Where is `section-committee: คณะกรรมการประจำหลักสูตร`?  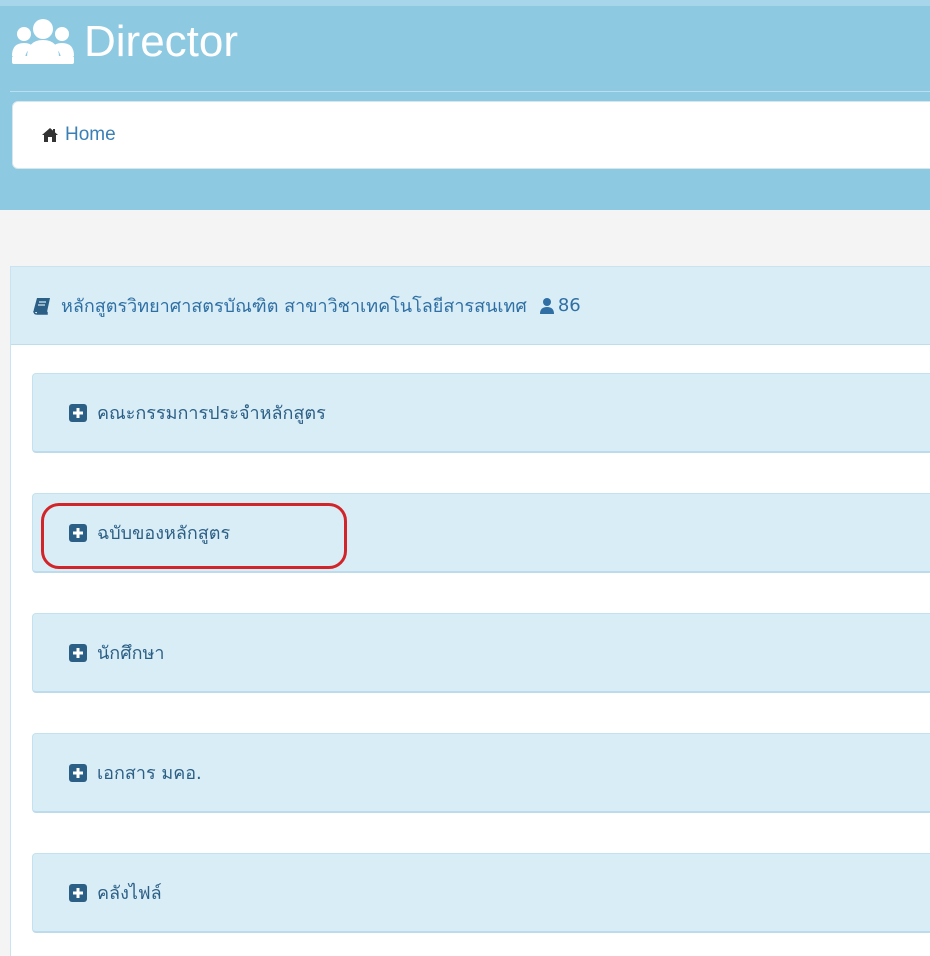 section-committee: คณะกรรมการประจำหลักสูตร is located at coordinates (481, 413).